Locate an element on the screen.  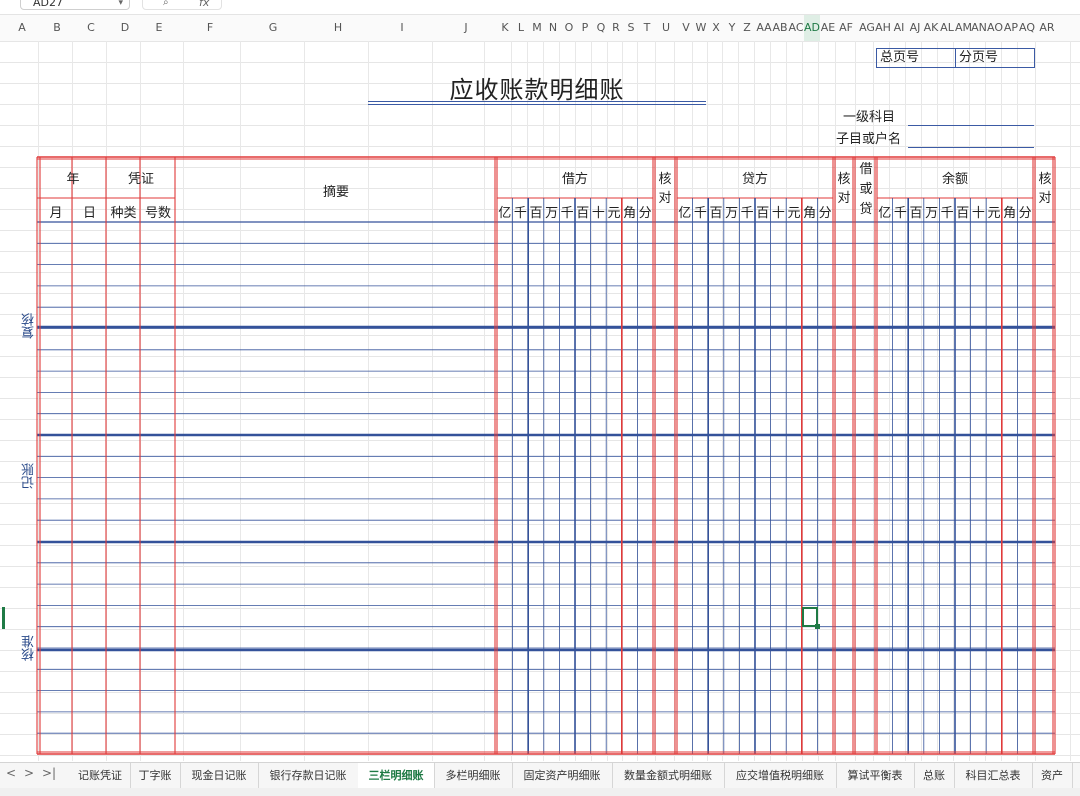
digit-header-1-3: 万 is located at coordinates (732, 213).